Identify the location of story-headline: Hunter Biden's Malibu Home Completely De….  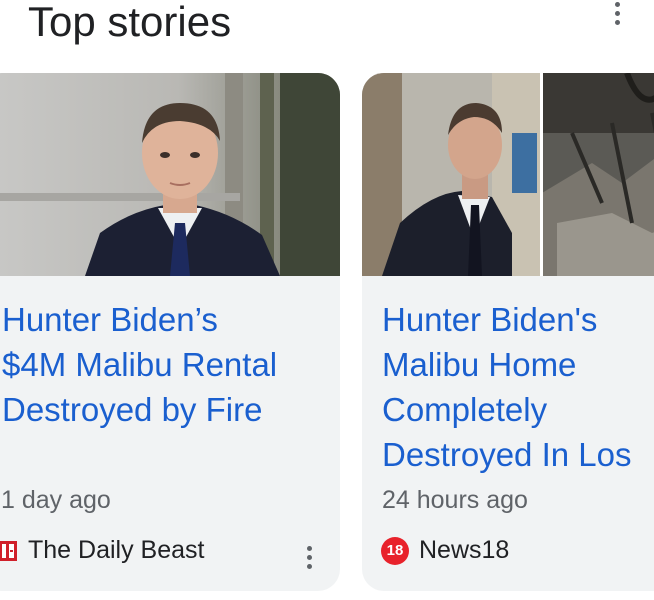
(506, 387).